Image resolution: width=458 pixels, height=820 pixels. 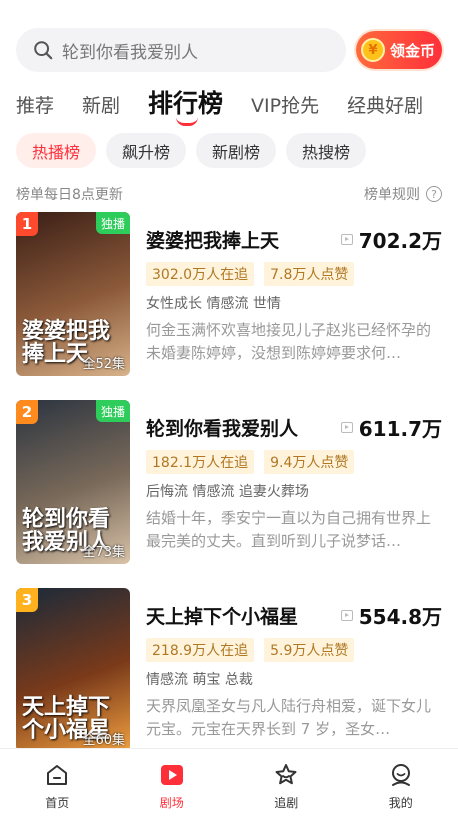 I want to click on drama-poster: 2 独播 轮到你看我爱别人 全73集, so click(x=73, y=482).